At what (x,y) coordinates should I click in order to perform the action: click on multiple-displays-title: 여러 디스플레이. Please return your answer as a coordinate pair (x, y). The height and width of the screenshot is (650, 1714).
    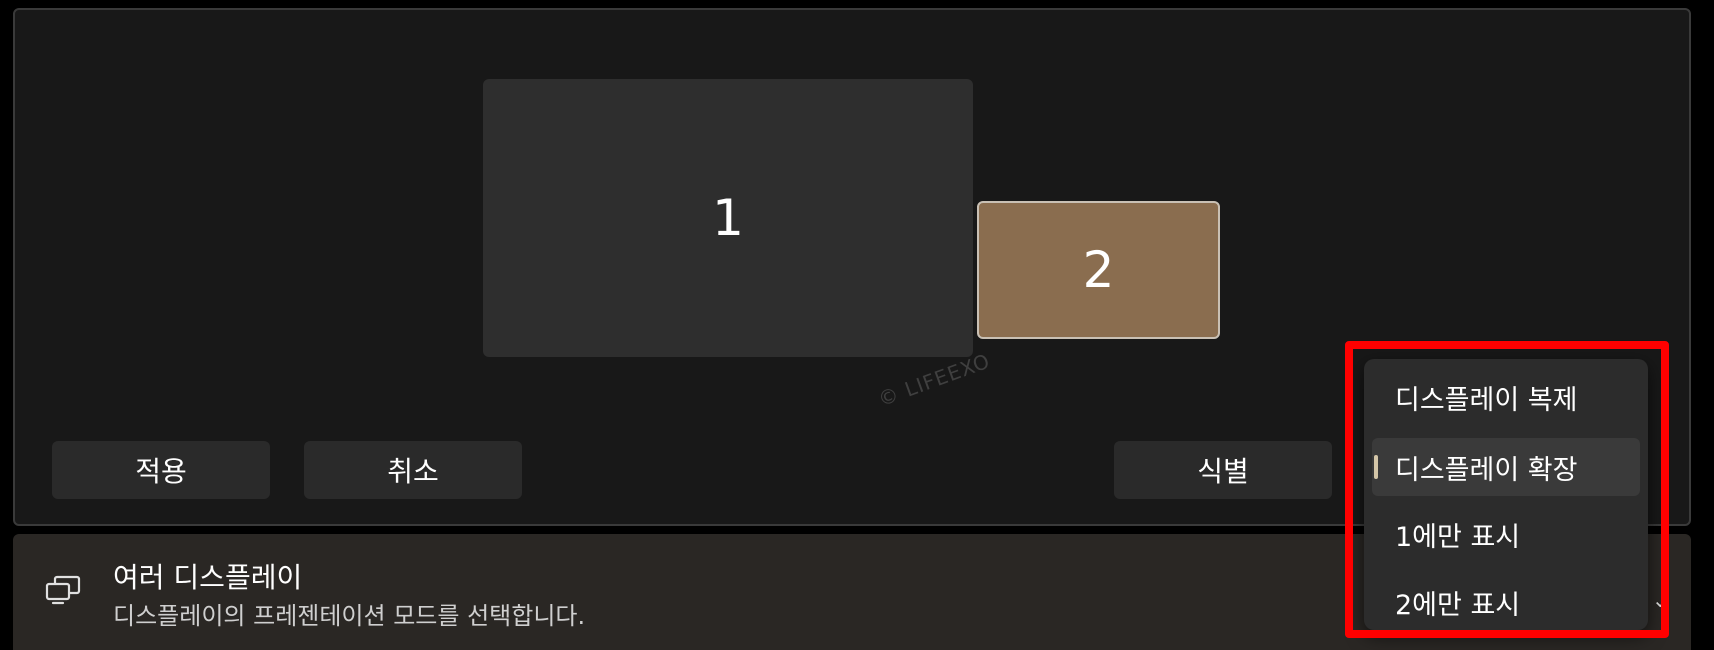
    Looking at the image, I should click on (208, 577).